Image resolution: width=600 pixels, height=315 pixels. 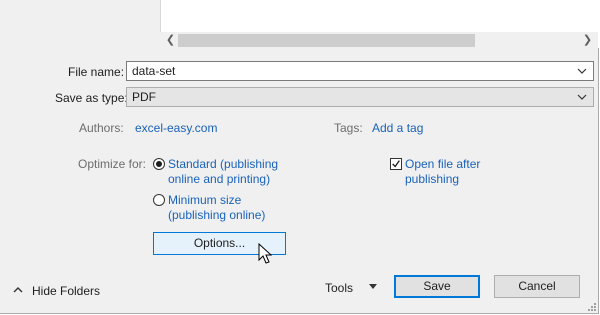 What do you see at coordinates (170, 40) in the screenshot?
I see `scroll-left-icon: ❮` at bounding box center [170, 40].